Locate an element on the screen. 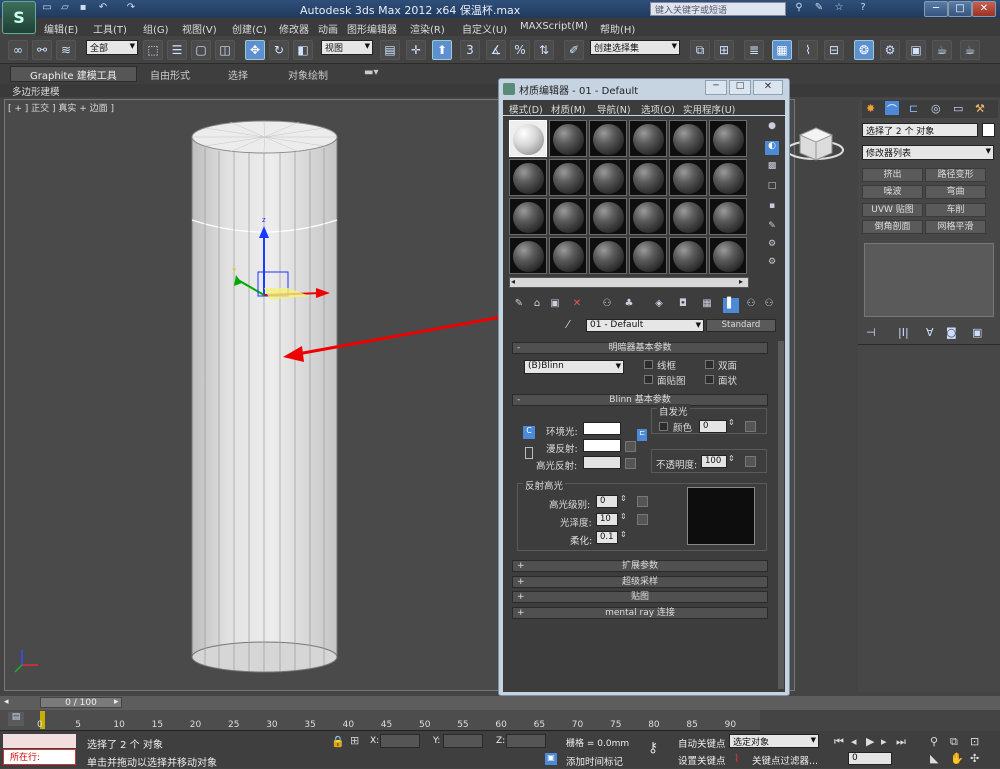 This screenshot has width=1000, height=769. lathe-button: 车削 is located at coordinates (955, 210).